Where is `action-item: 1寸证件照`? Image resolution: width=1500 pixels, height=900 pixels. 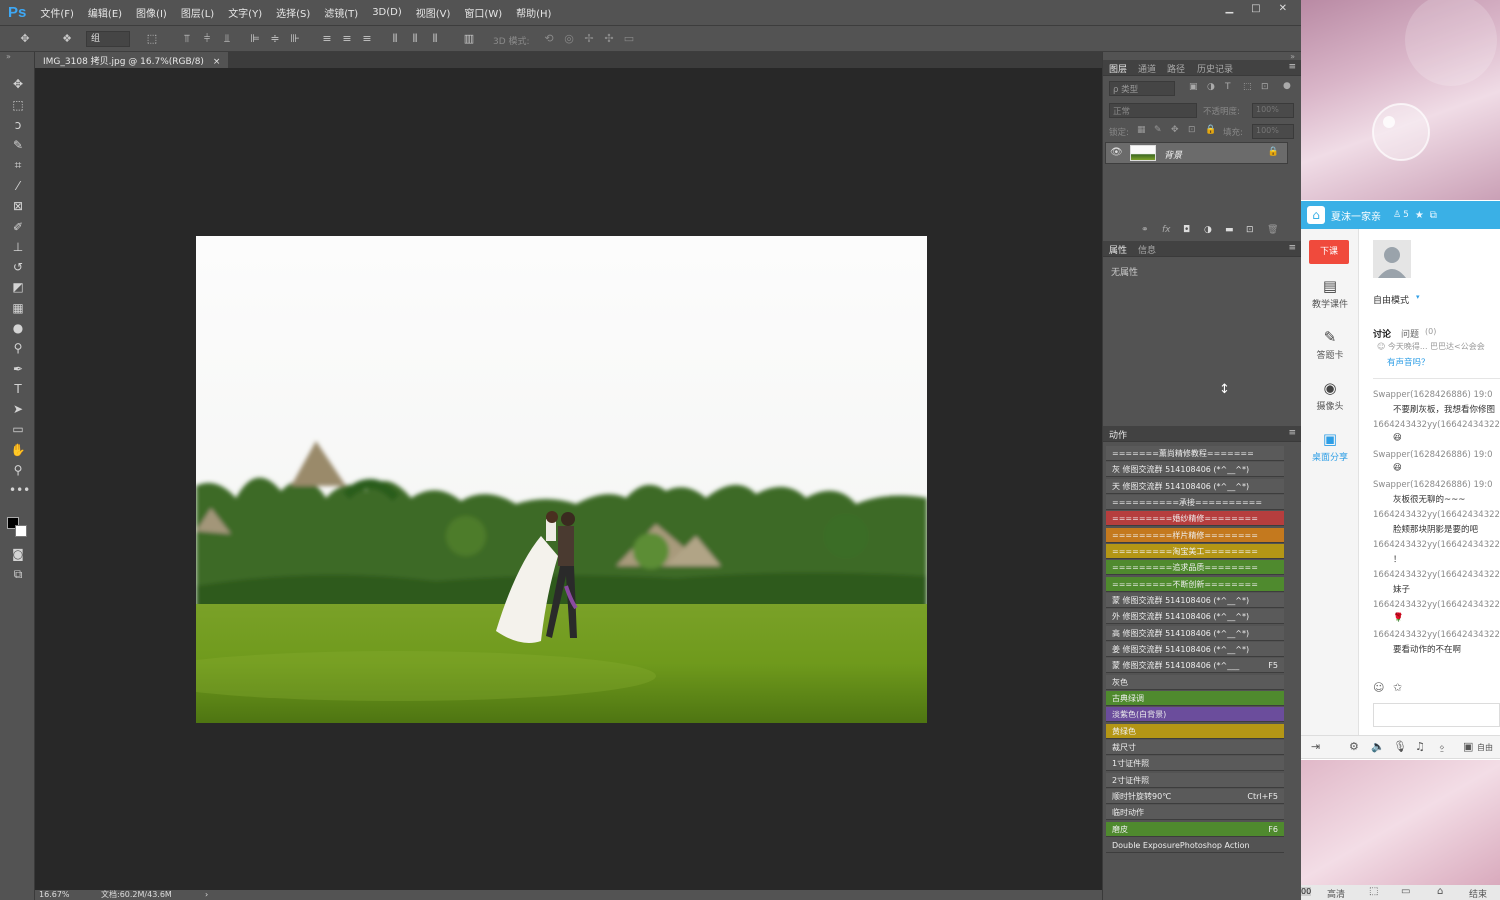 action-item: 1寸证件照 is located at coordinates (1195, 764).